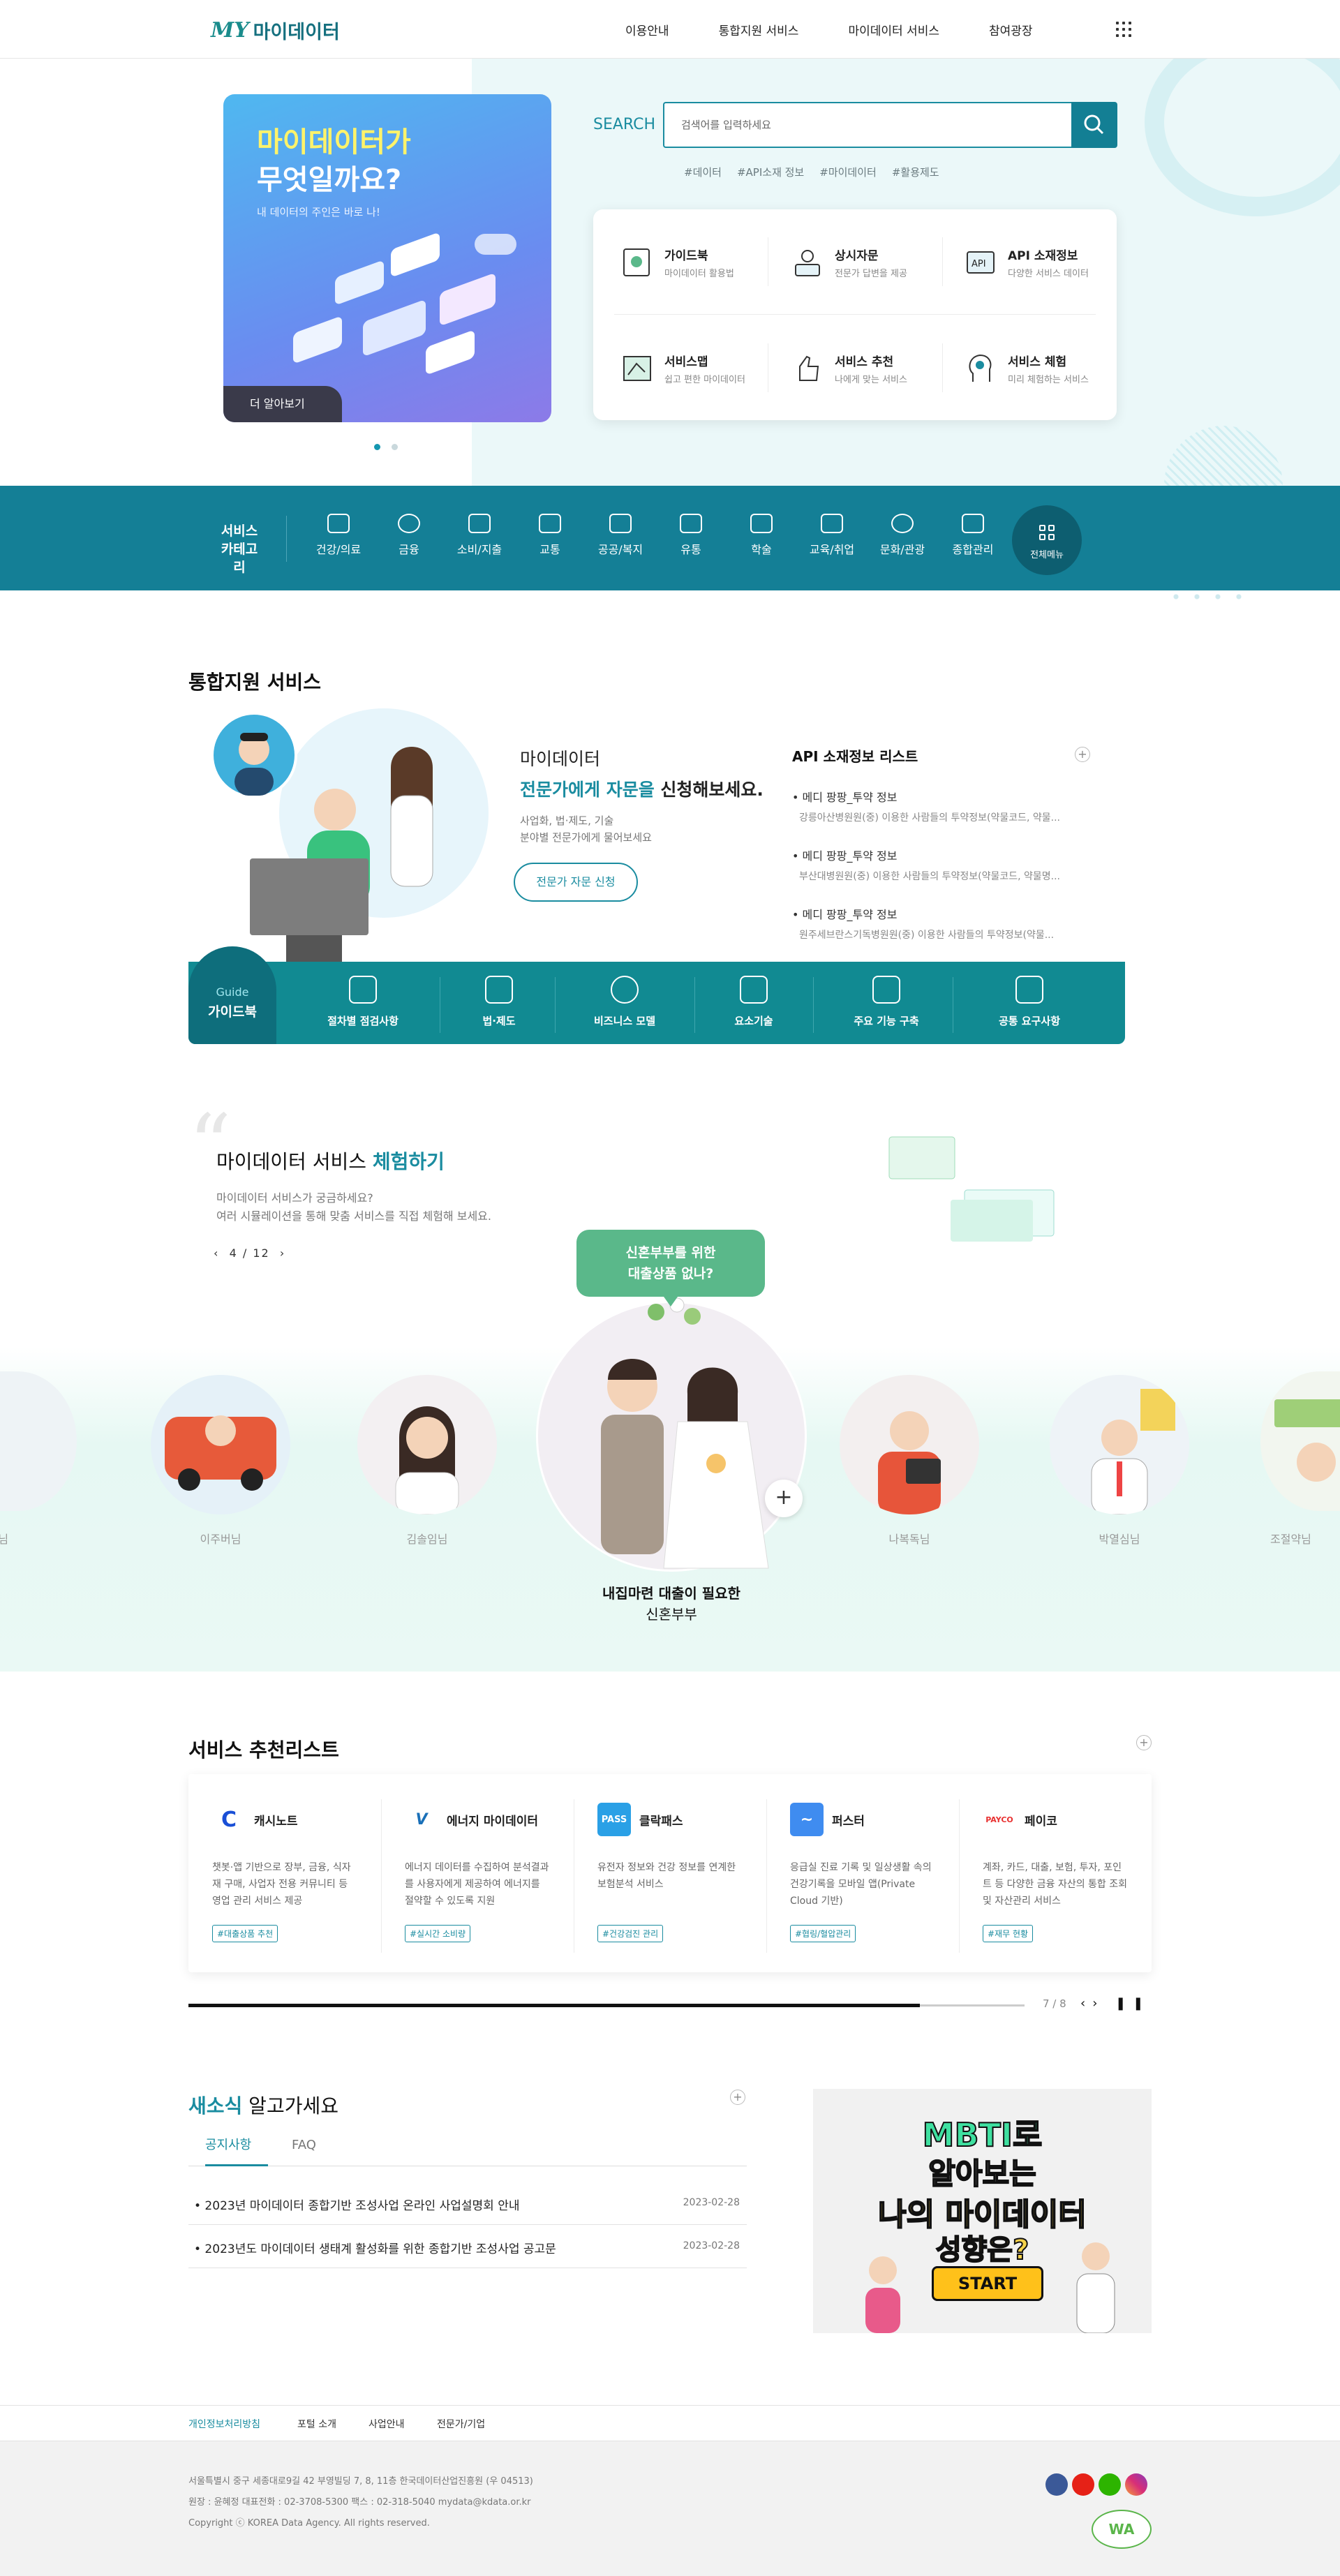  What do you see at coordinates (550, 535) in the screenshot?
I see `category-traffic: 교통` at bounding box center [550, 535].